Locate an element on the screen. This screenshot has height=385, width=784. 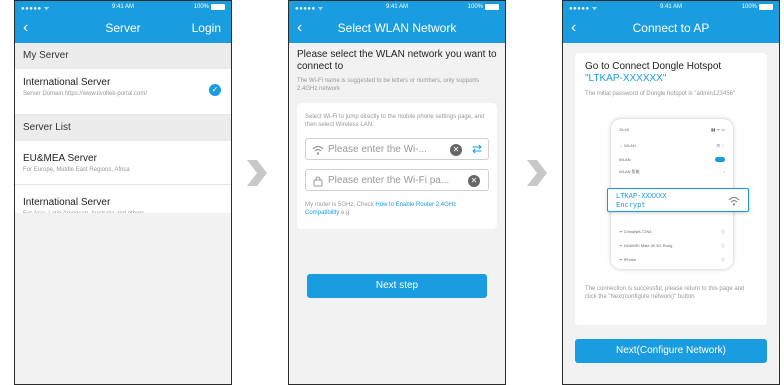
mini-network: ᯤ HUAWEI Mate 30 5G Rong is located at coordinates (645, 246).